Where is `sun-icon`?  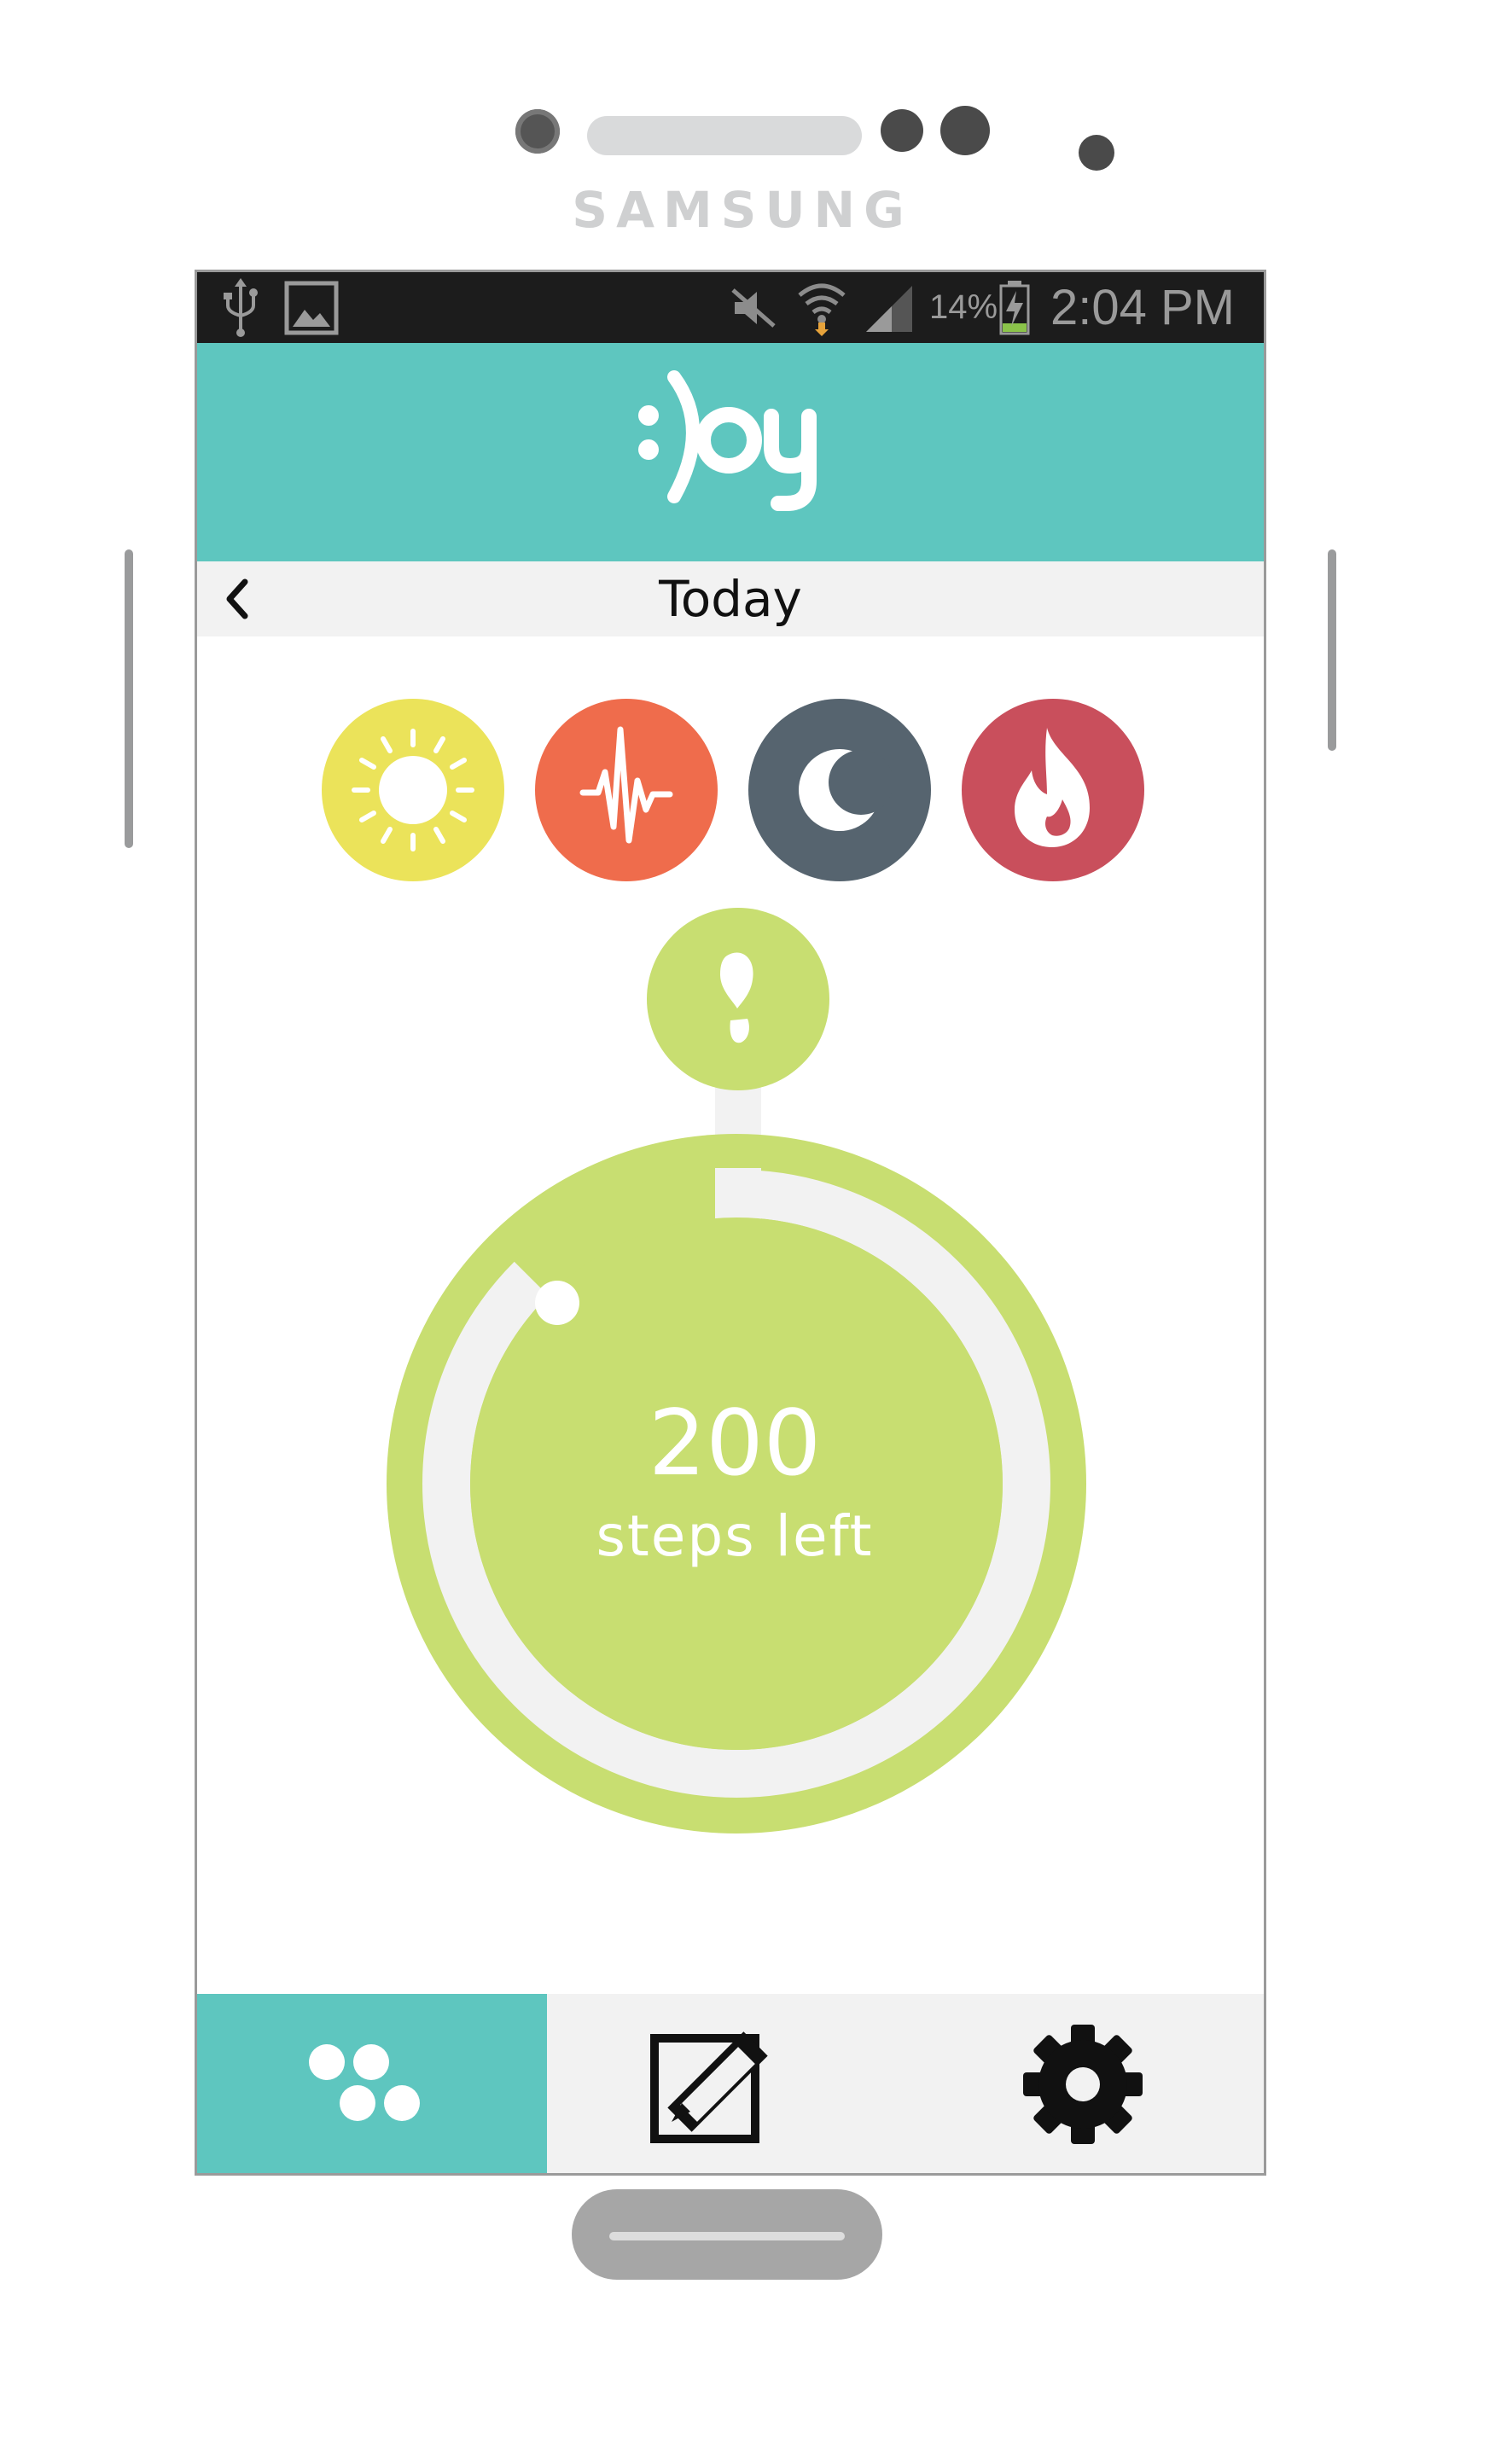 sun-icon is located at coordinates (413, 790).